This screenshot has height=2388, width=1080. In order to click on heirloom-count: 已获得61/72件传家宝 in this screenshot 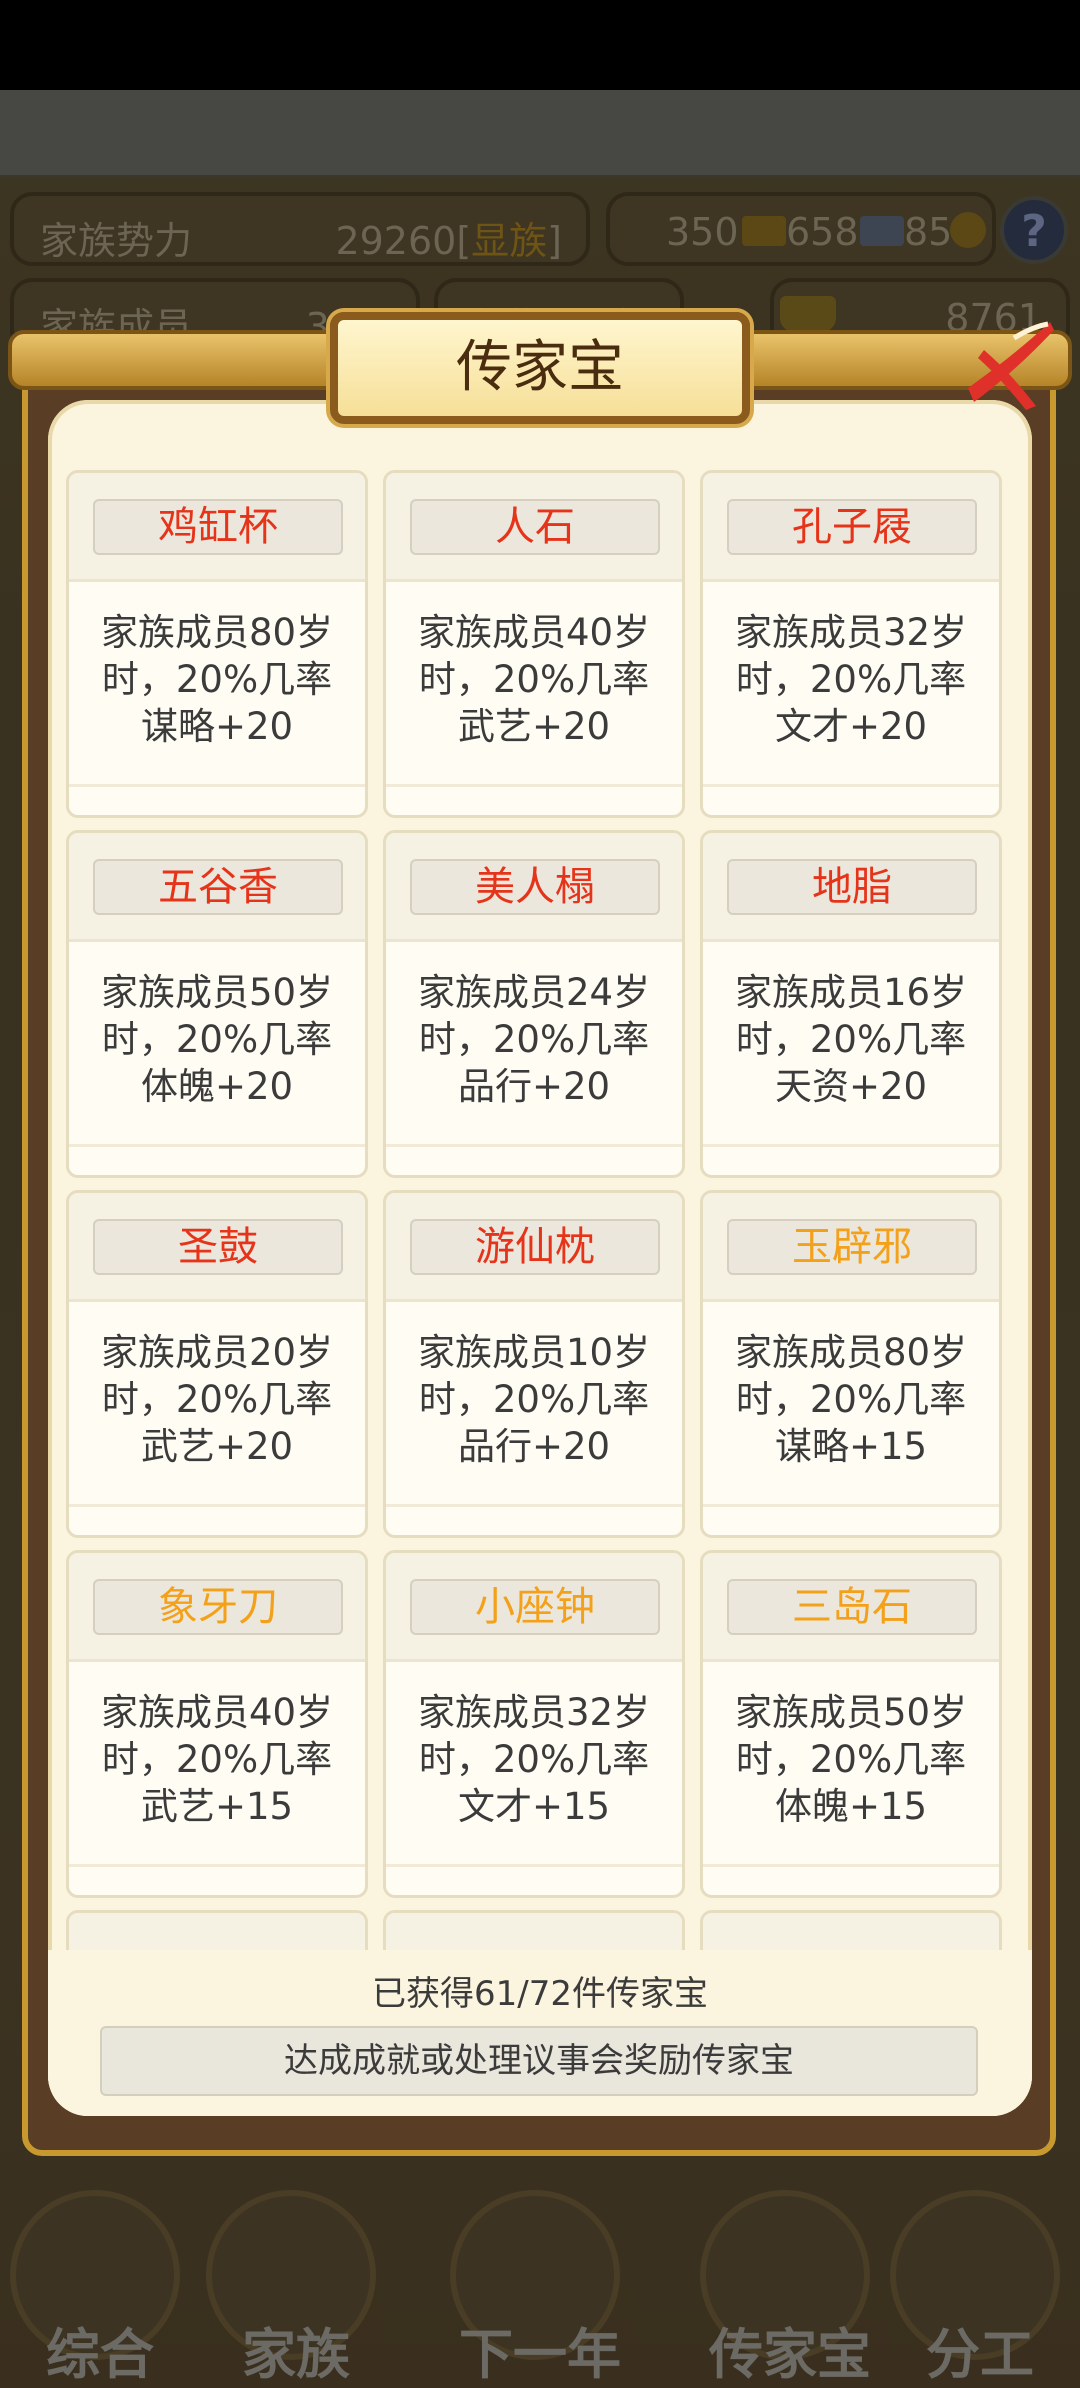, I will do `click(540, 1994)`.